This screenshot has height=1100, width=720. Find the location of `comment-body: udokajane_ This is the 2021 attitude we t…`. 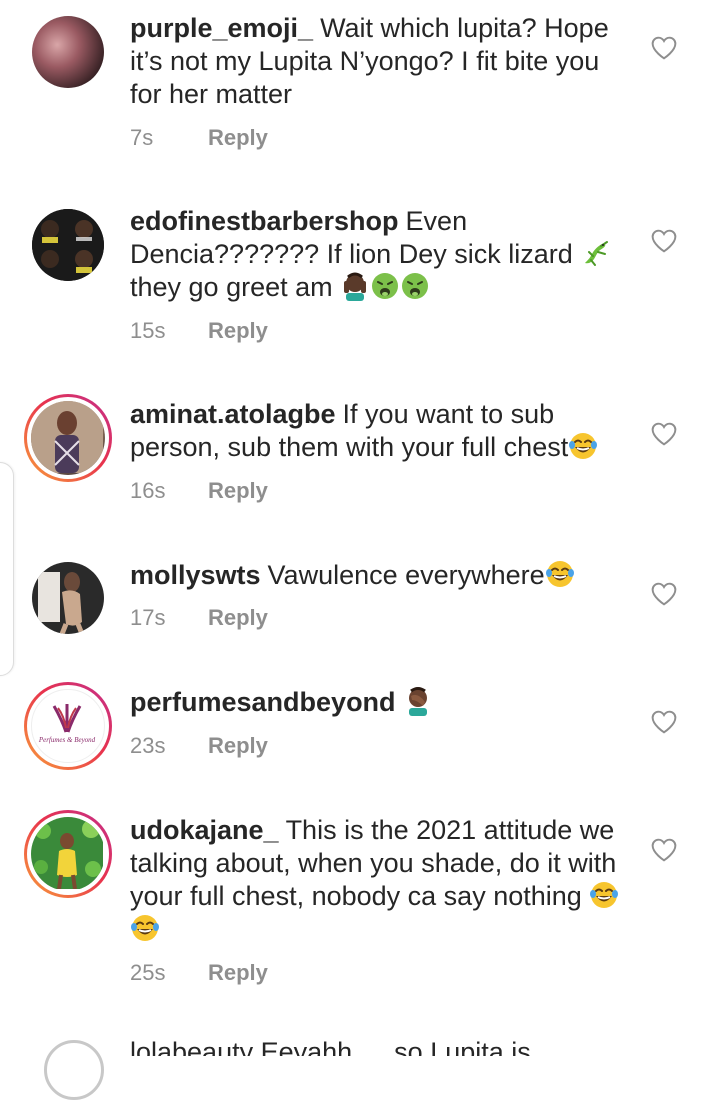

comment-body: udokajane_ This is the 2021 attitude we t… is located at coordinates (380, 880).